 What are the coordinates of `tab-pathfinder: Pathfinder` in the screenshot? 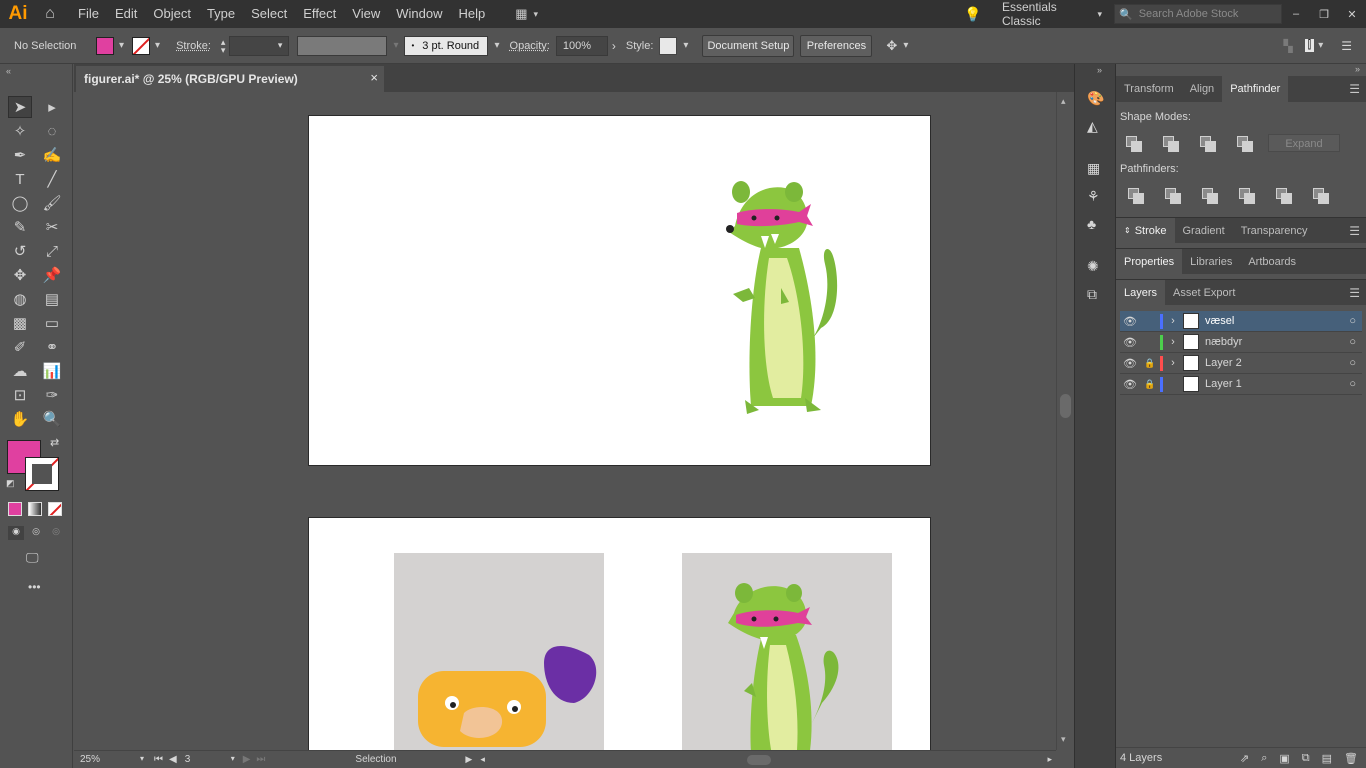 It's located at (1255, 89).